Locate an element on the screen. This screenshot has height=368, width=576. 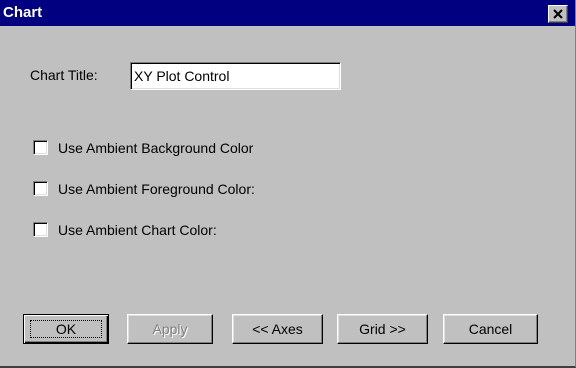
cancel-button: Cancel is located at coordinates (490, 329).